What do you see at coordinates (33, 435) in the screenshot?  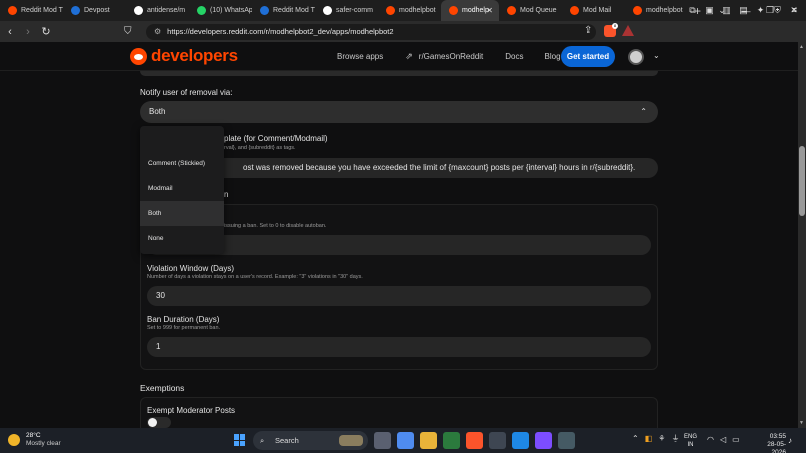 I see `weather-temp: 28°C` at bounding box center [33, 435].